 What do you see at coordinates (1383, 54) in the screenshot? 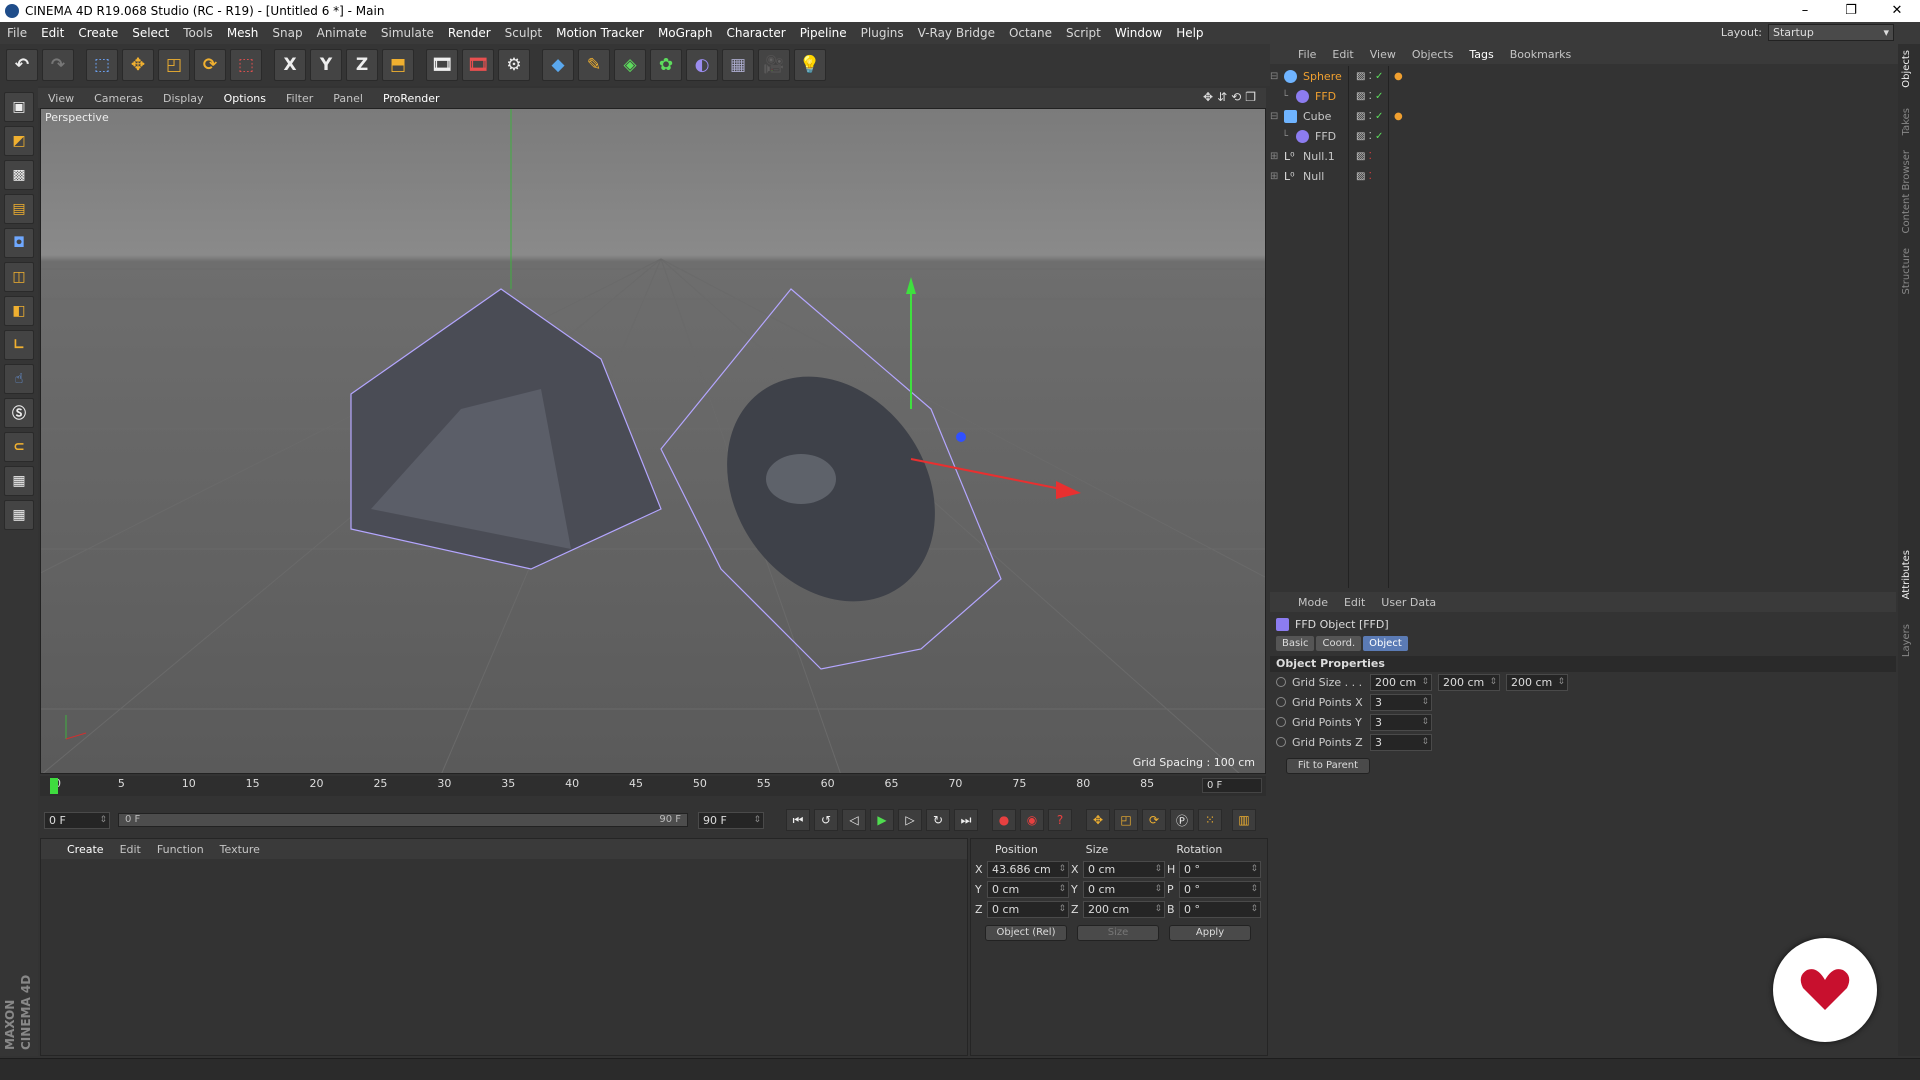
I see `om-menu-view: View` at bounding box center [1383, 54].